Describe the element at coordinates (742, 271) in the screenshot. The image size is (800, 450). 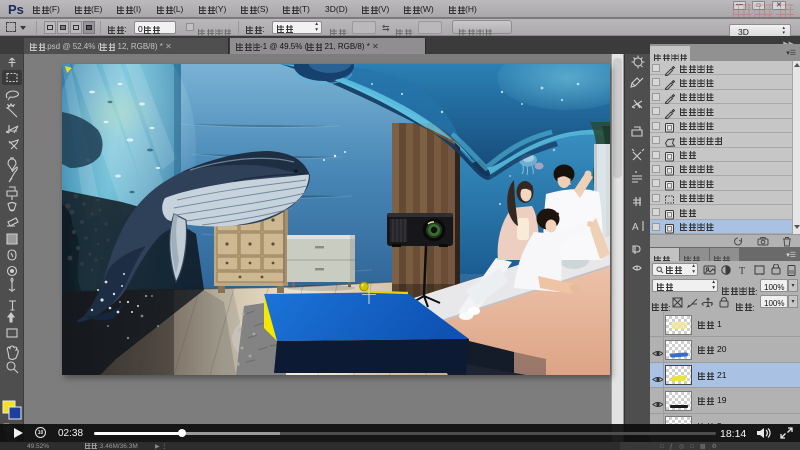
I see `svg-text: T` at that location.